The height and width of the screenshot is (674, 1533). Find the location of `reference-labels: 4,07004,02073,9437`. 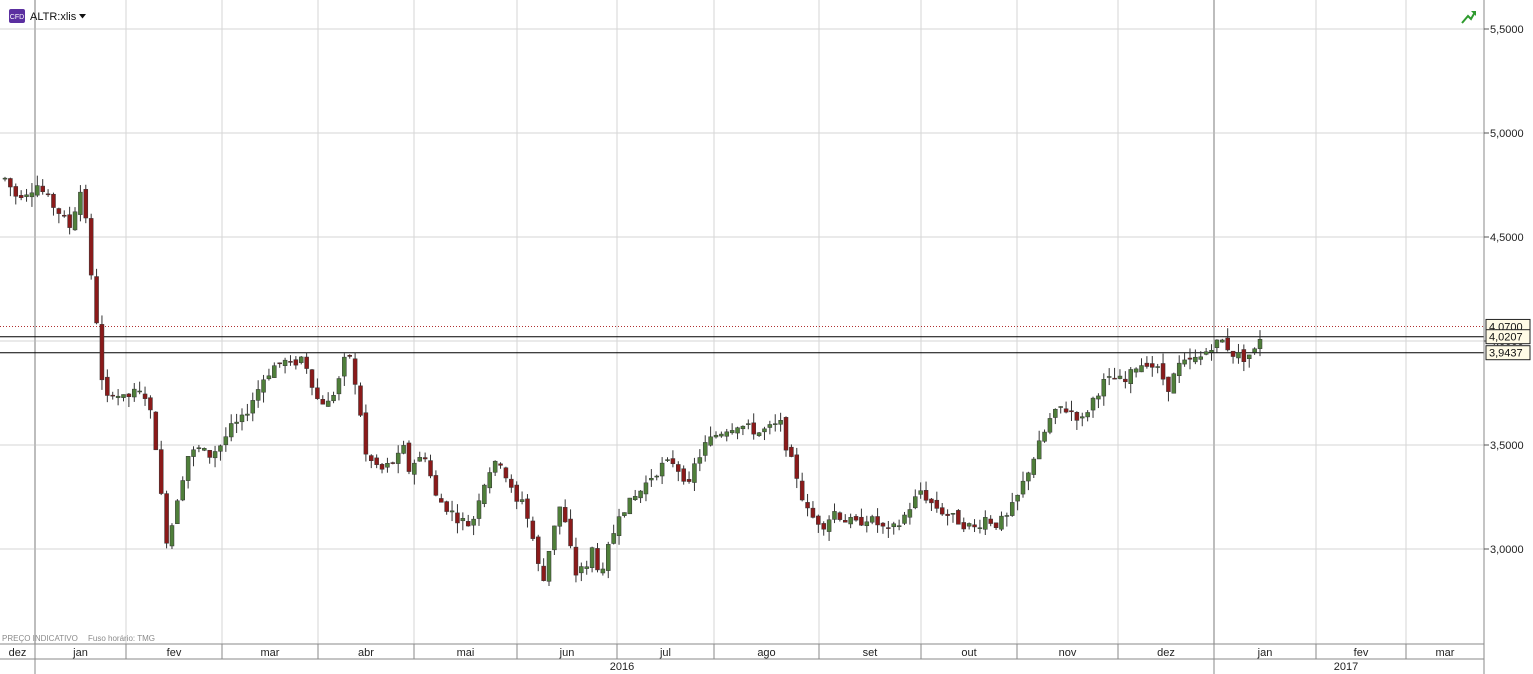

reference-labels: 4,07004,02073,9437 is located at coordinates (1508, 339).